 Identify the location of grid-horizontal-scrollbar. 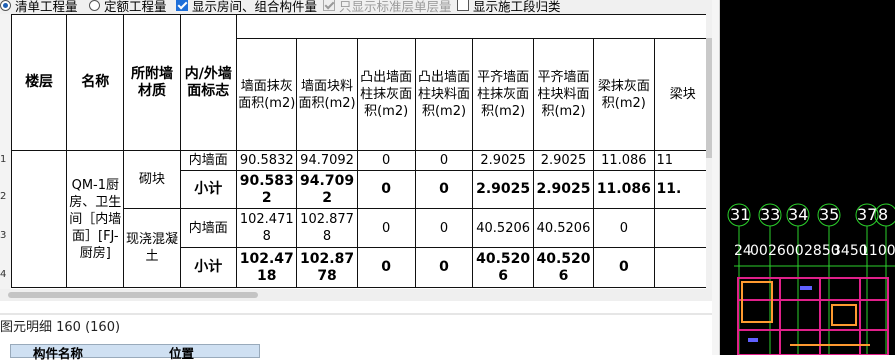
(356, 295).